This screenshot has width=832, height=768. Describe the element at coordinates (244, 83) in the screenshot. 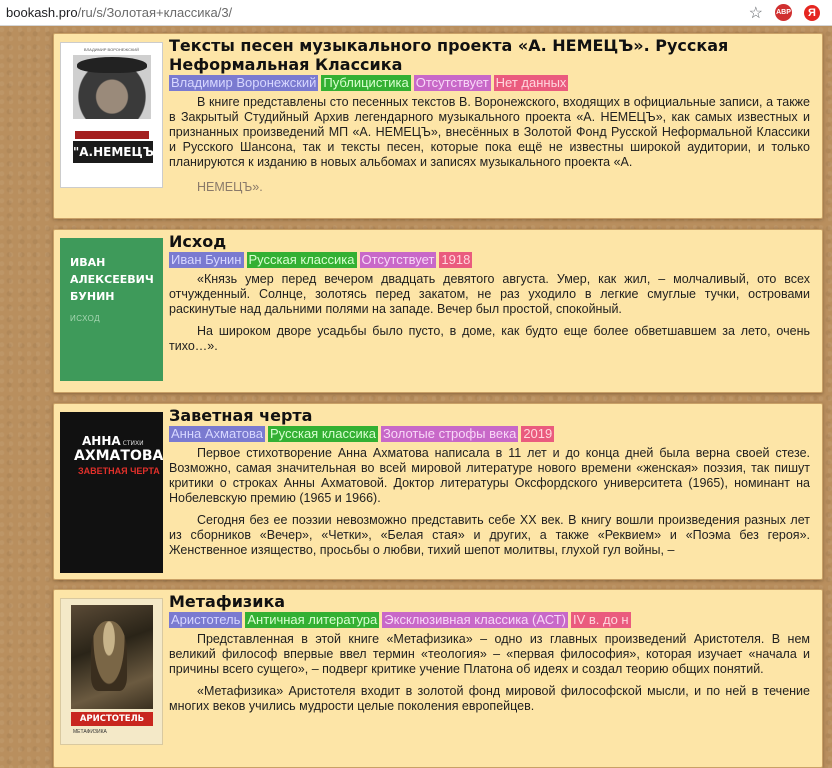

I see `tag-author: Владимир Воронежский` at that location.